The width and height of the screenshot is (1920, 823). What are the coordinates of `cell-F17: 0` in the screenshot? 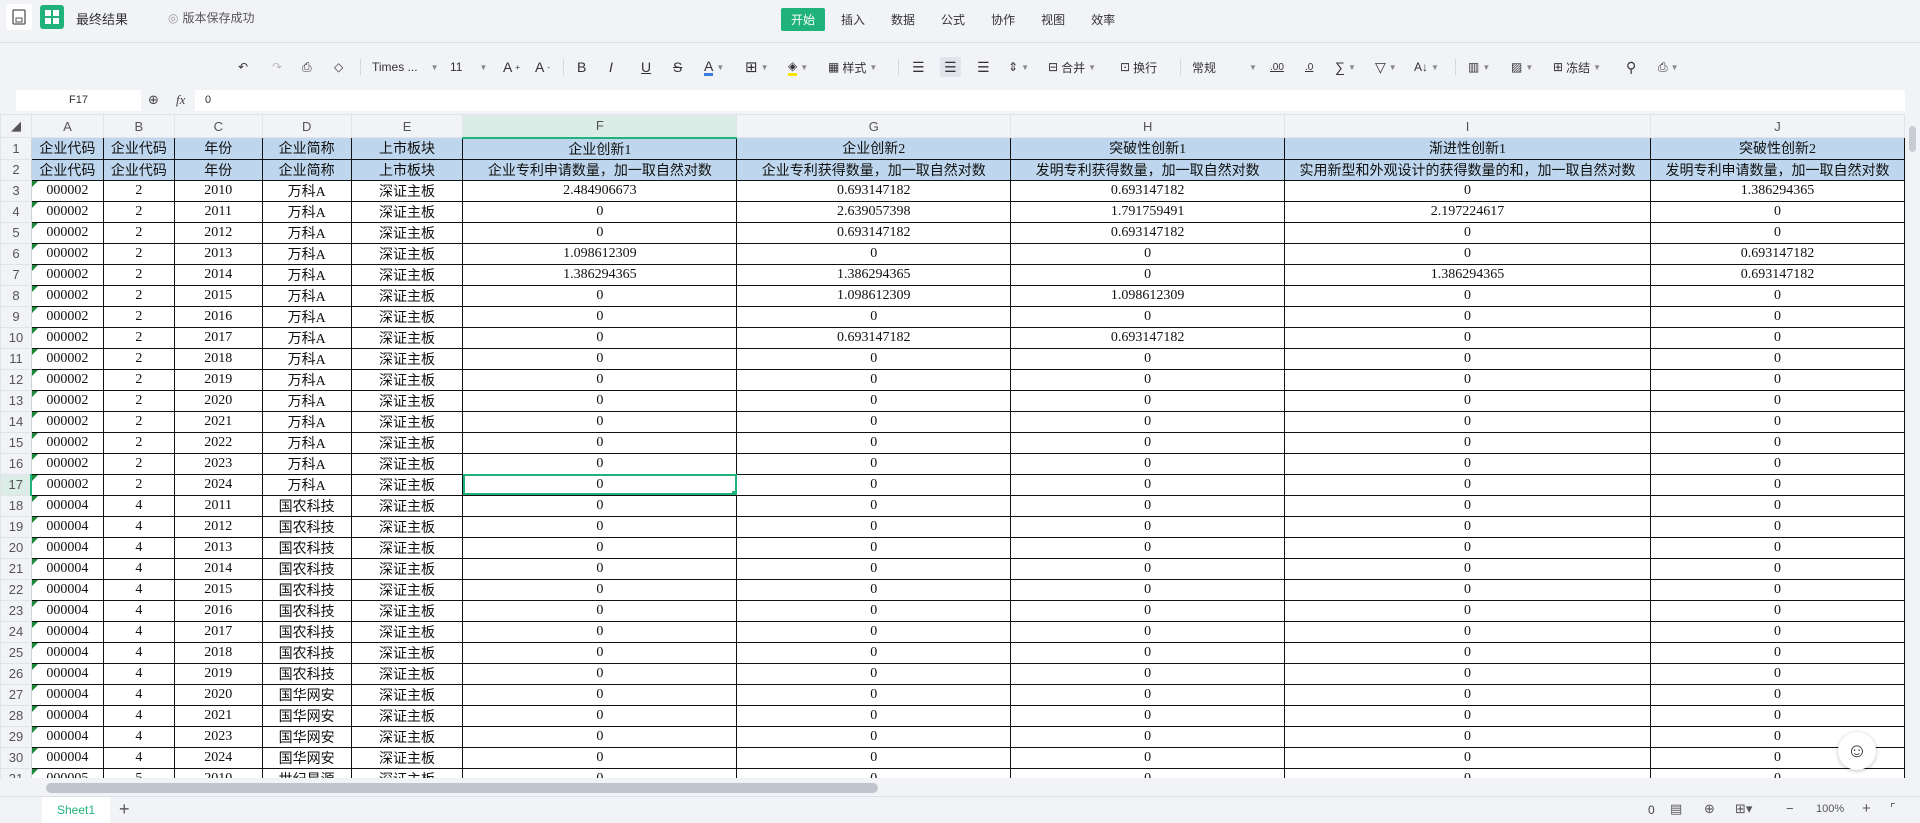 It's located at (600, 484).